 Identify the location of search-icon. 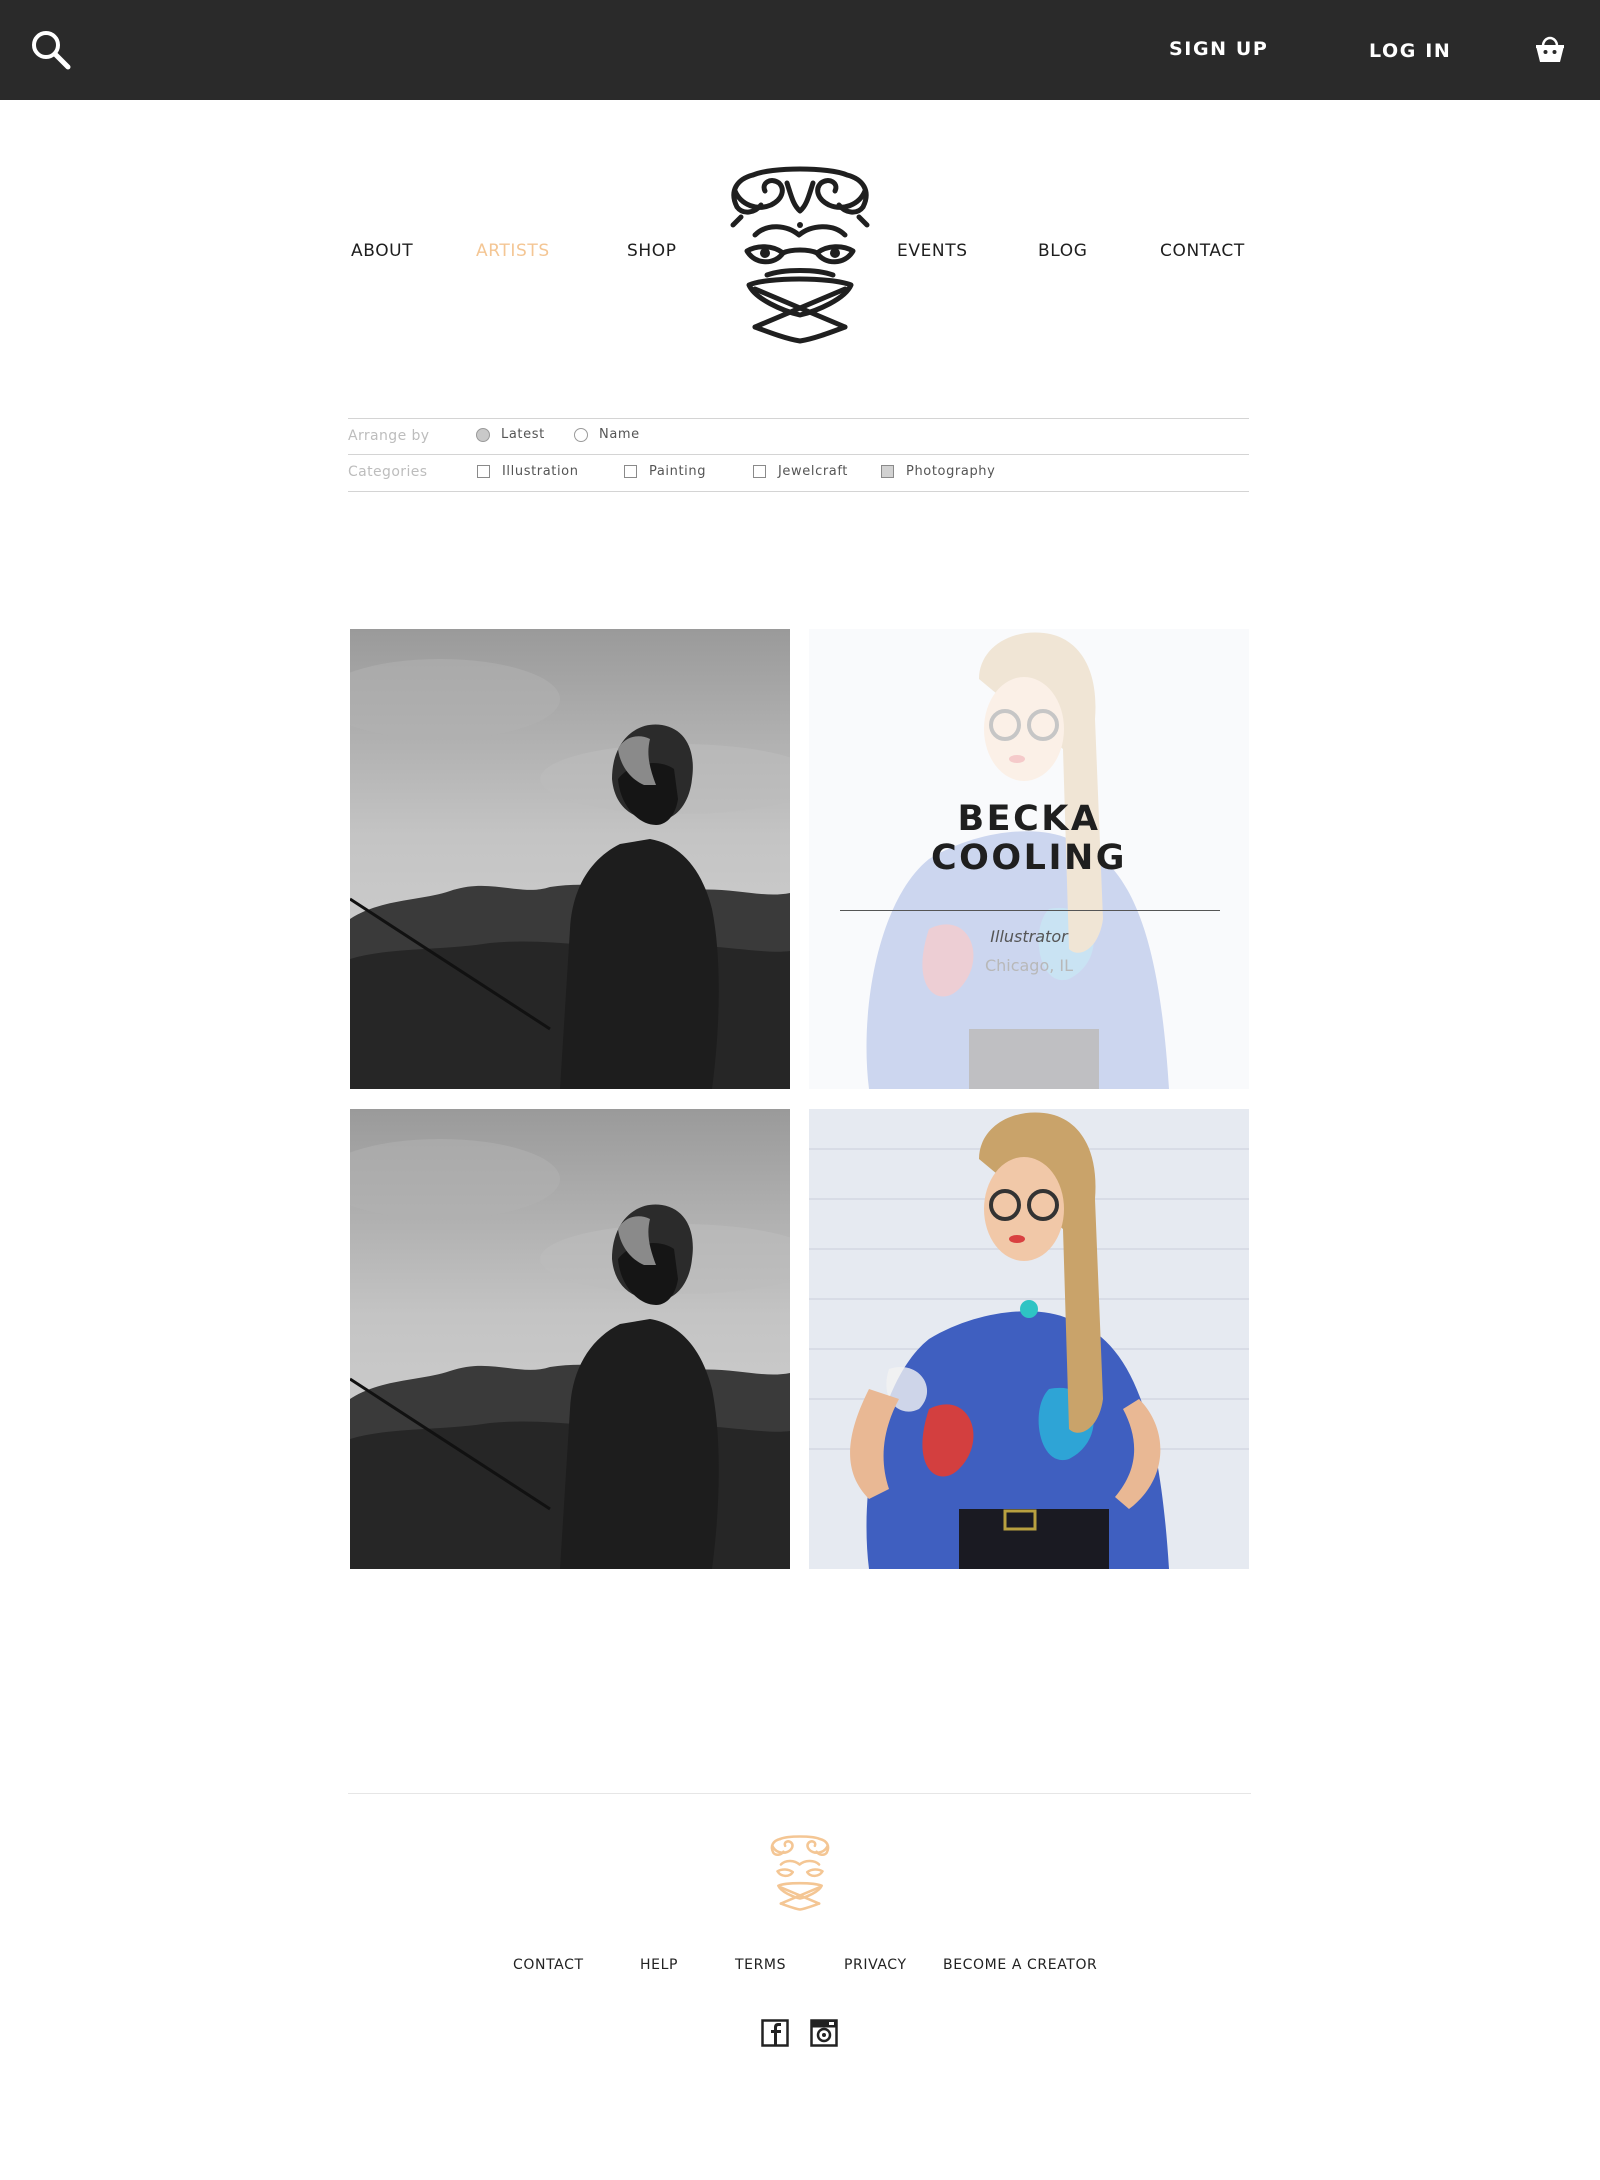
(51, 50).